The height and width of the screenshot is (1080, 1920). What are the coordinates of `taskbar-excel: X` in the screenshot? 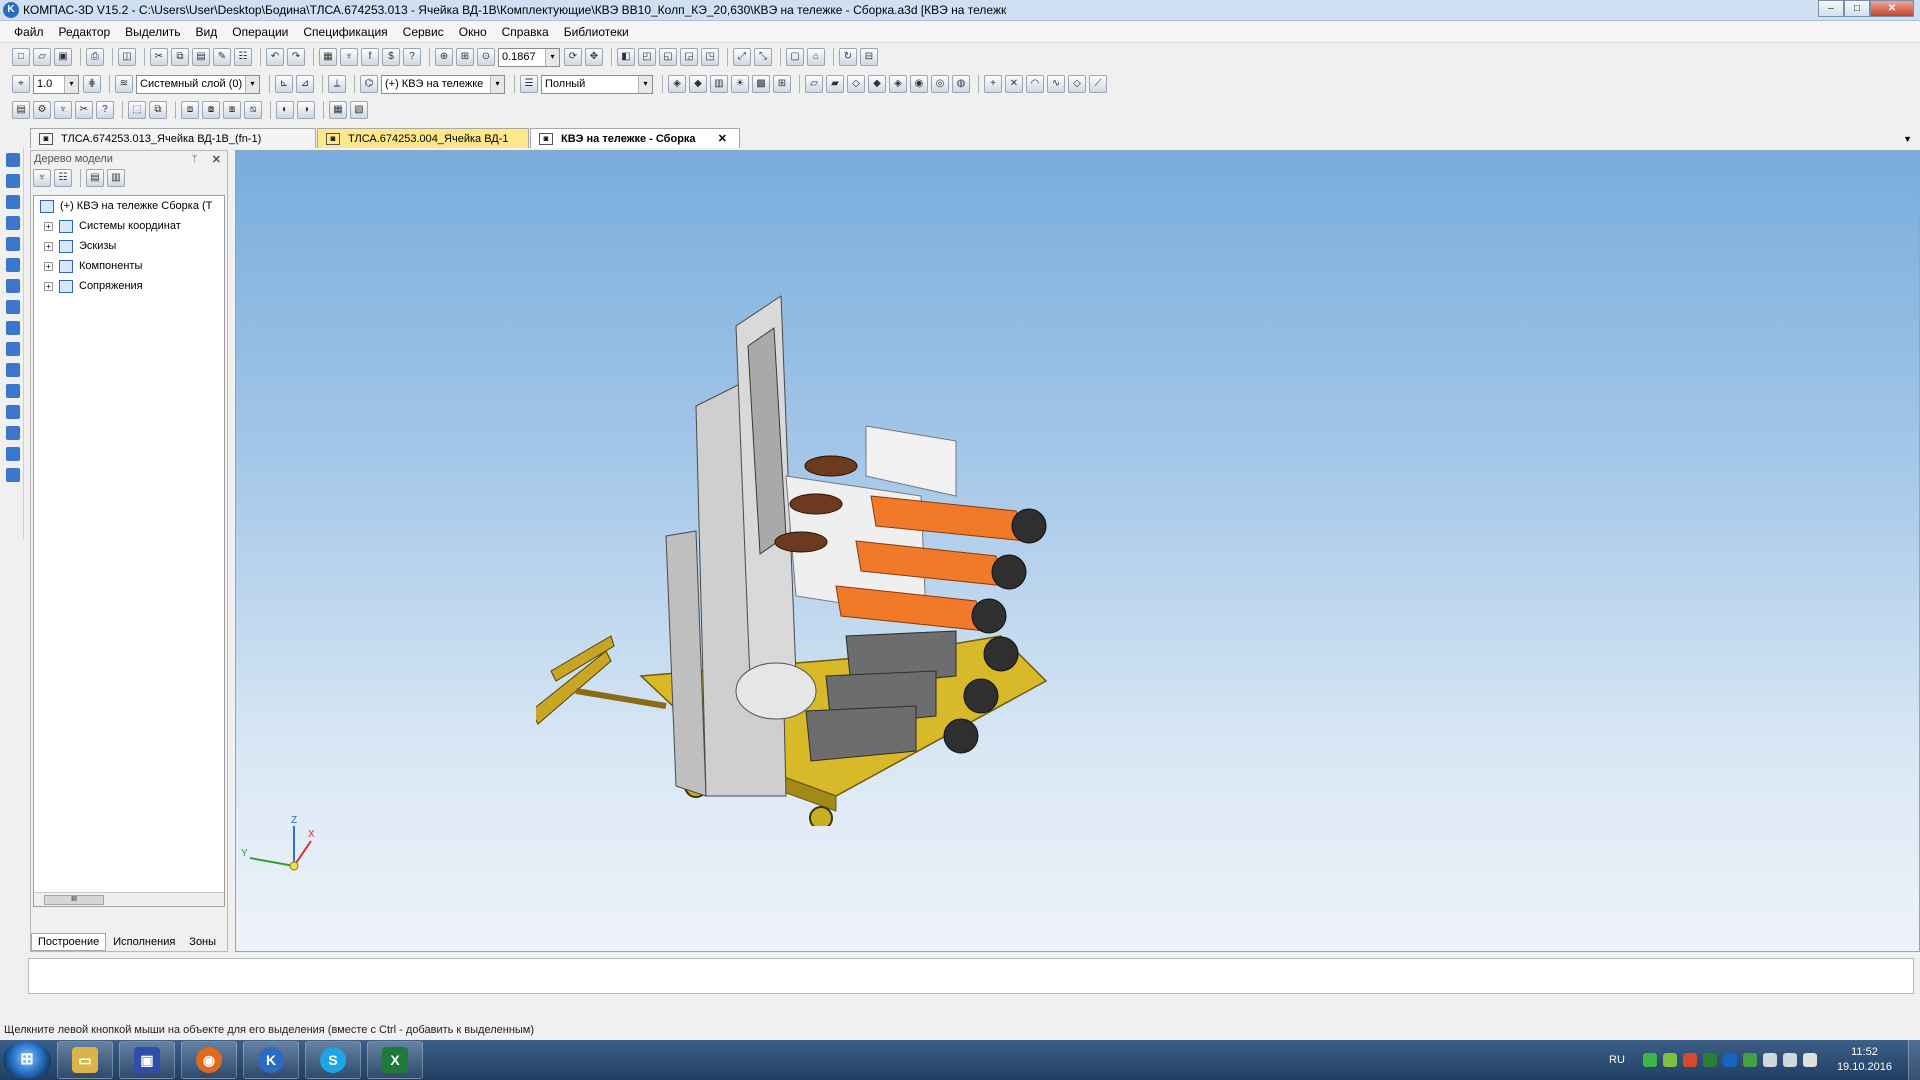 It's located at (395, 1060).